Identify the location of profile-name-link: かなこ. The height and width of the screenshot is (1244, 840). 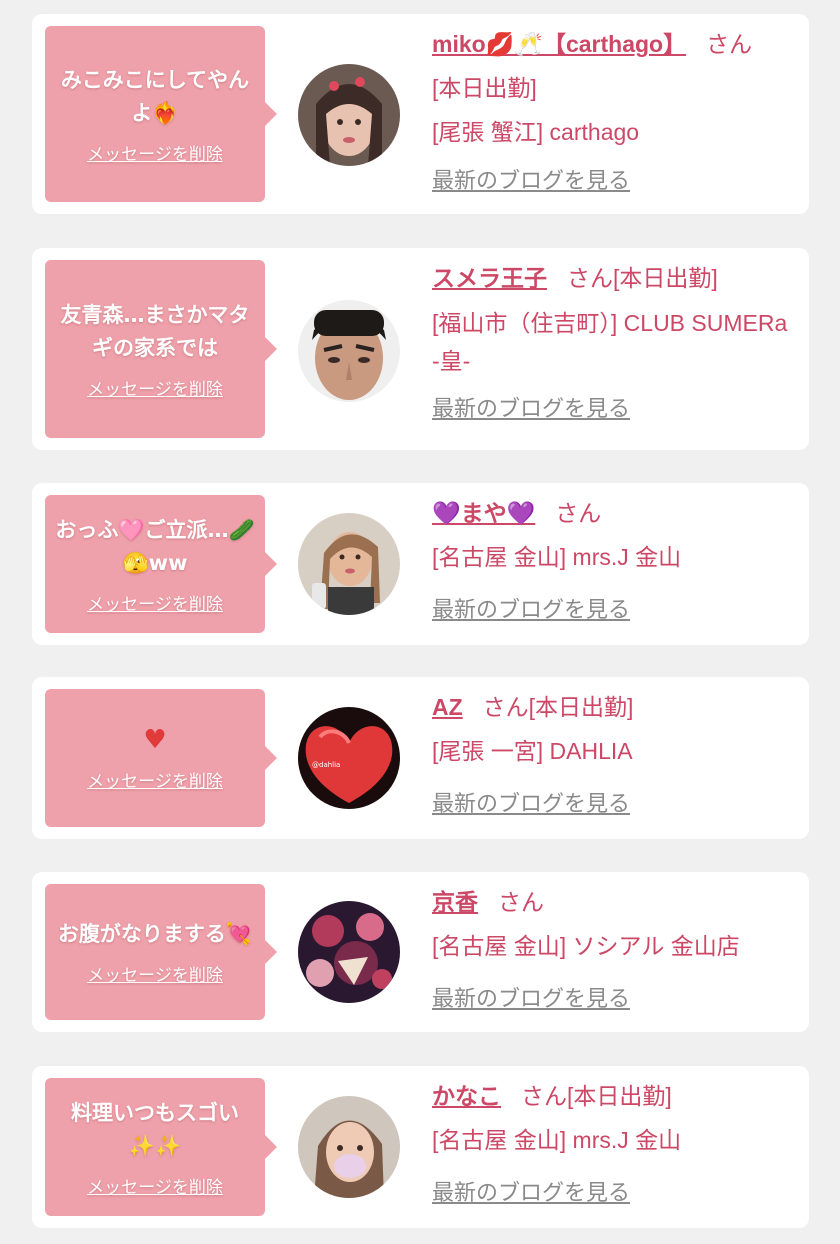
(466, 1096).